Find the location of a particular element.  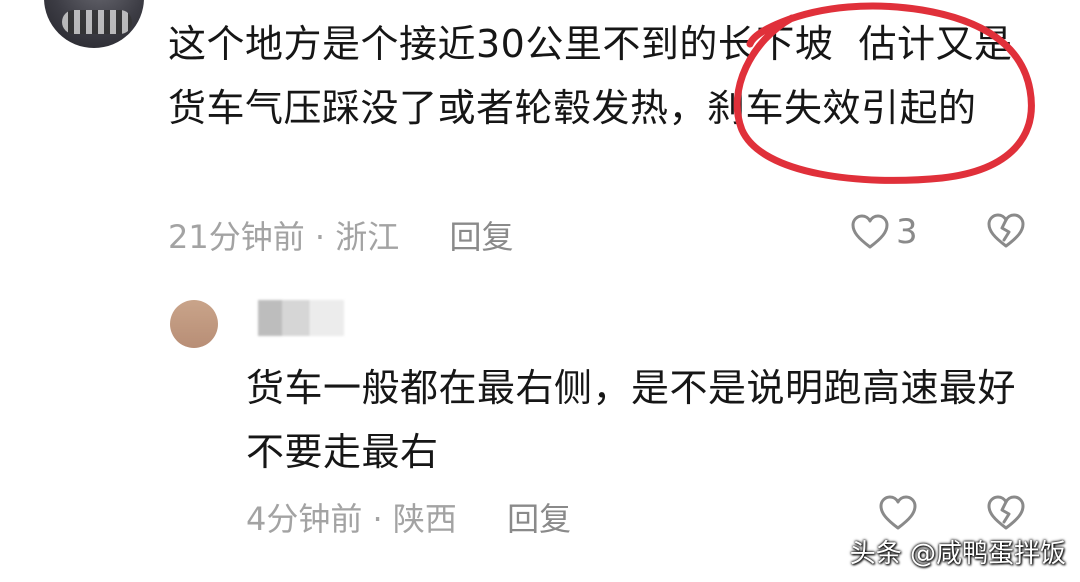

blurred-username is located at coordinates (301, 318).